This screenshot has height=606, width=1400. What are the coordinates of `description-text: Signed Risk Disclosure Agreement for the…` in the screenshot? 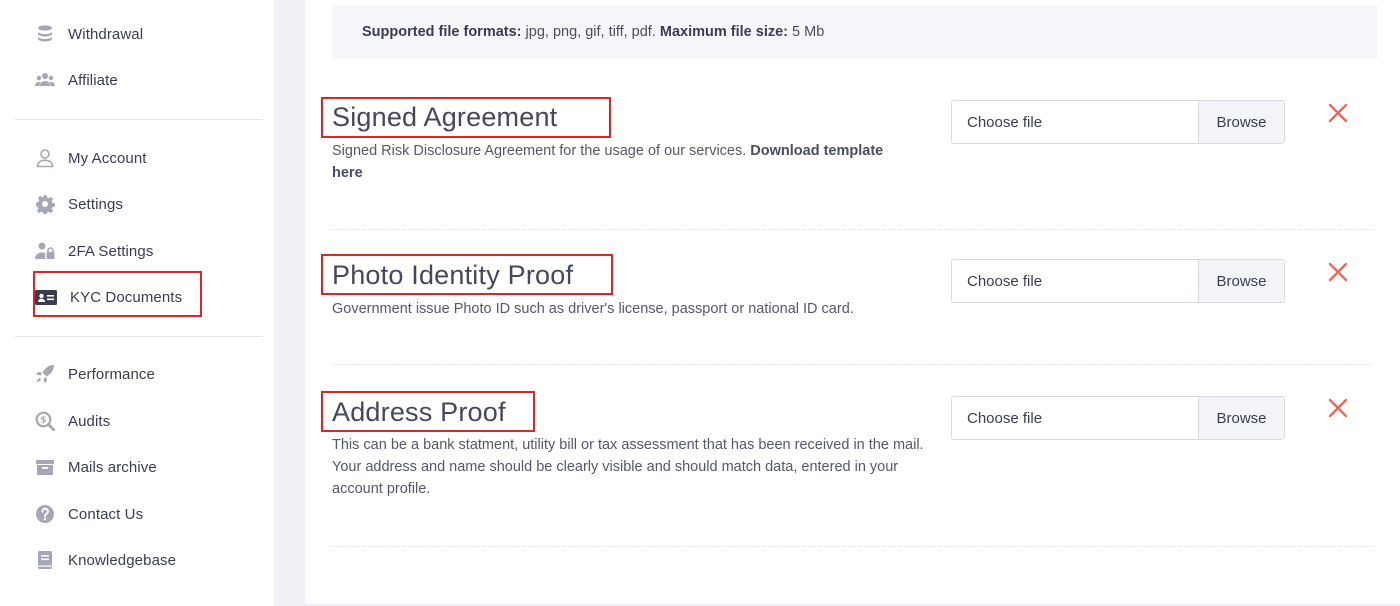 It's located at (541, 151).